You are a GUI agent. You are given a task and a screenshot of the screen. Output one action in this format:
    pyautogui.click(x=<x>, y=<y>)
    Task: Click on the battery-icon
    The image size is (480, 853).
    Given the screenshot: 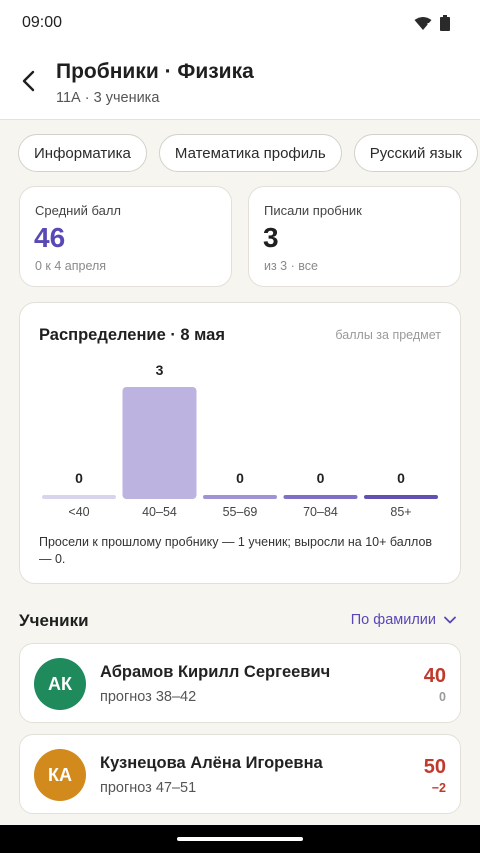 What is the action you would take?
    pyautogui.click(x=445, y=23)
    